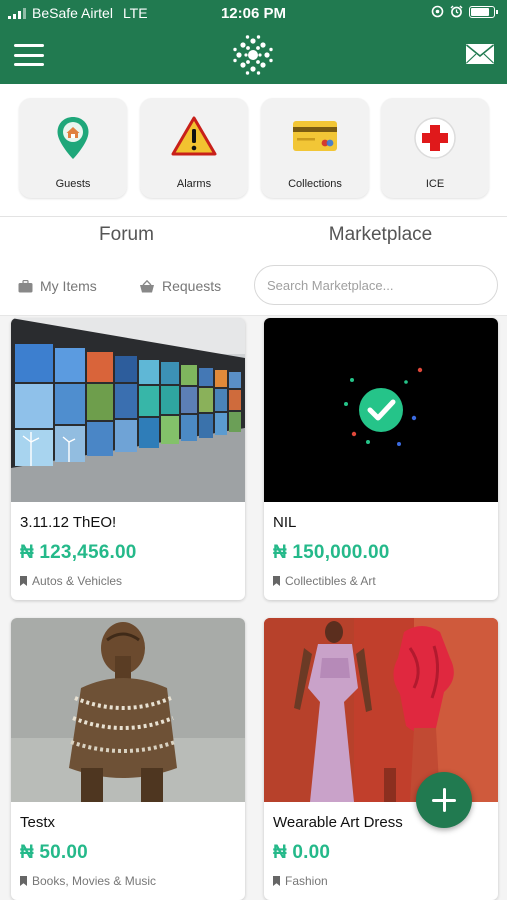 The height and width of the screenshot is (900, 507). I want to click on listing-price: ₦ 0.00, so click(302, 852).